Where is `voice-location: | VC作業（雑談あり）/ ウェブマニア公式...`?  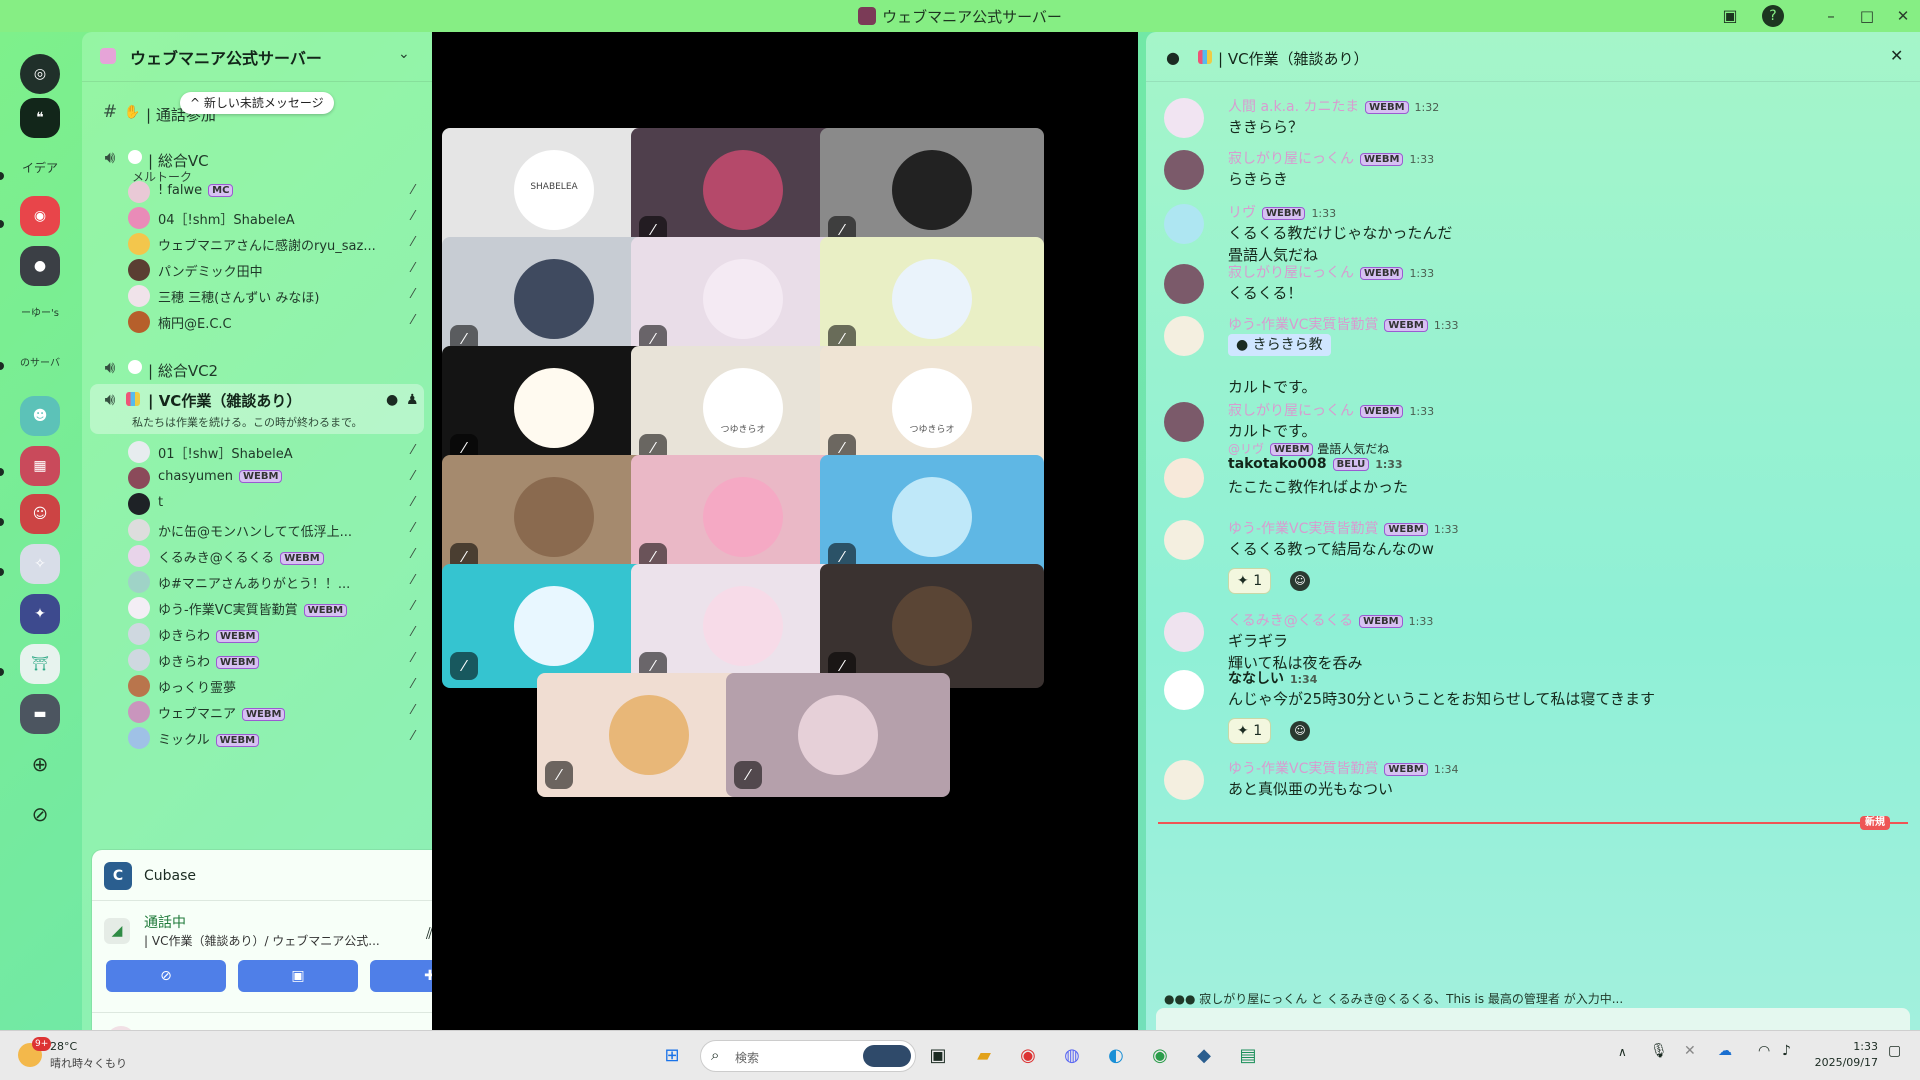
voice-location: | VC作業（雑談あり）/ ウェブマニア公式... is located at coordinates (262, 940).